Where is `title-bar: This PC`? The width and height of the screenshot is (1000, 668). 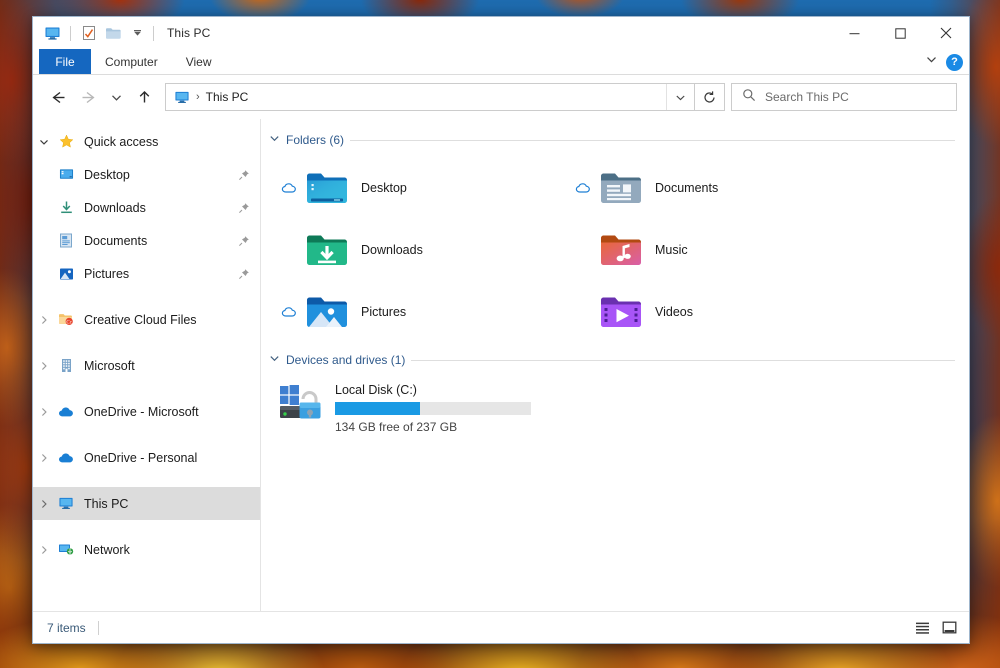
title-bar: This PC is located at coordinates (501, 33).